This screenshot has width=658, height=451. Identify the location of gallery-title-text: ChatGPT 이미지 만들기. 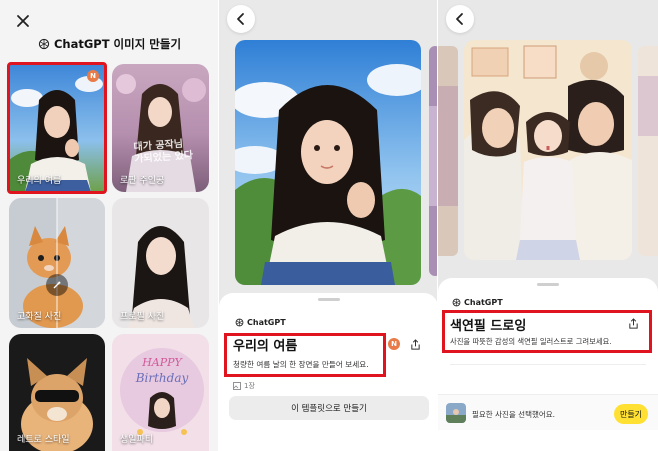
(117, 44).